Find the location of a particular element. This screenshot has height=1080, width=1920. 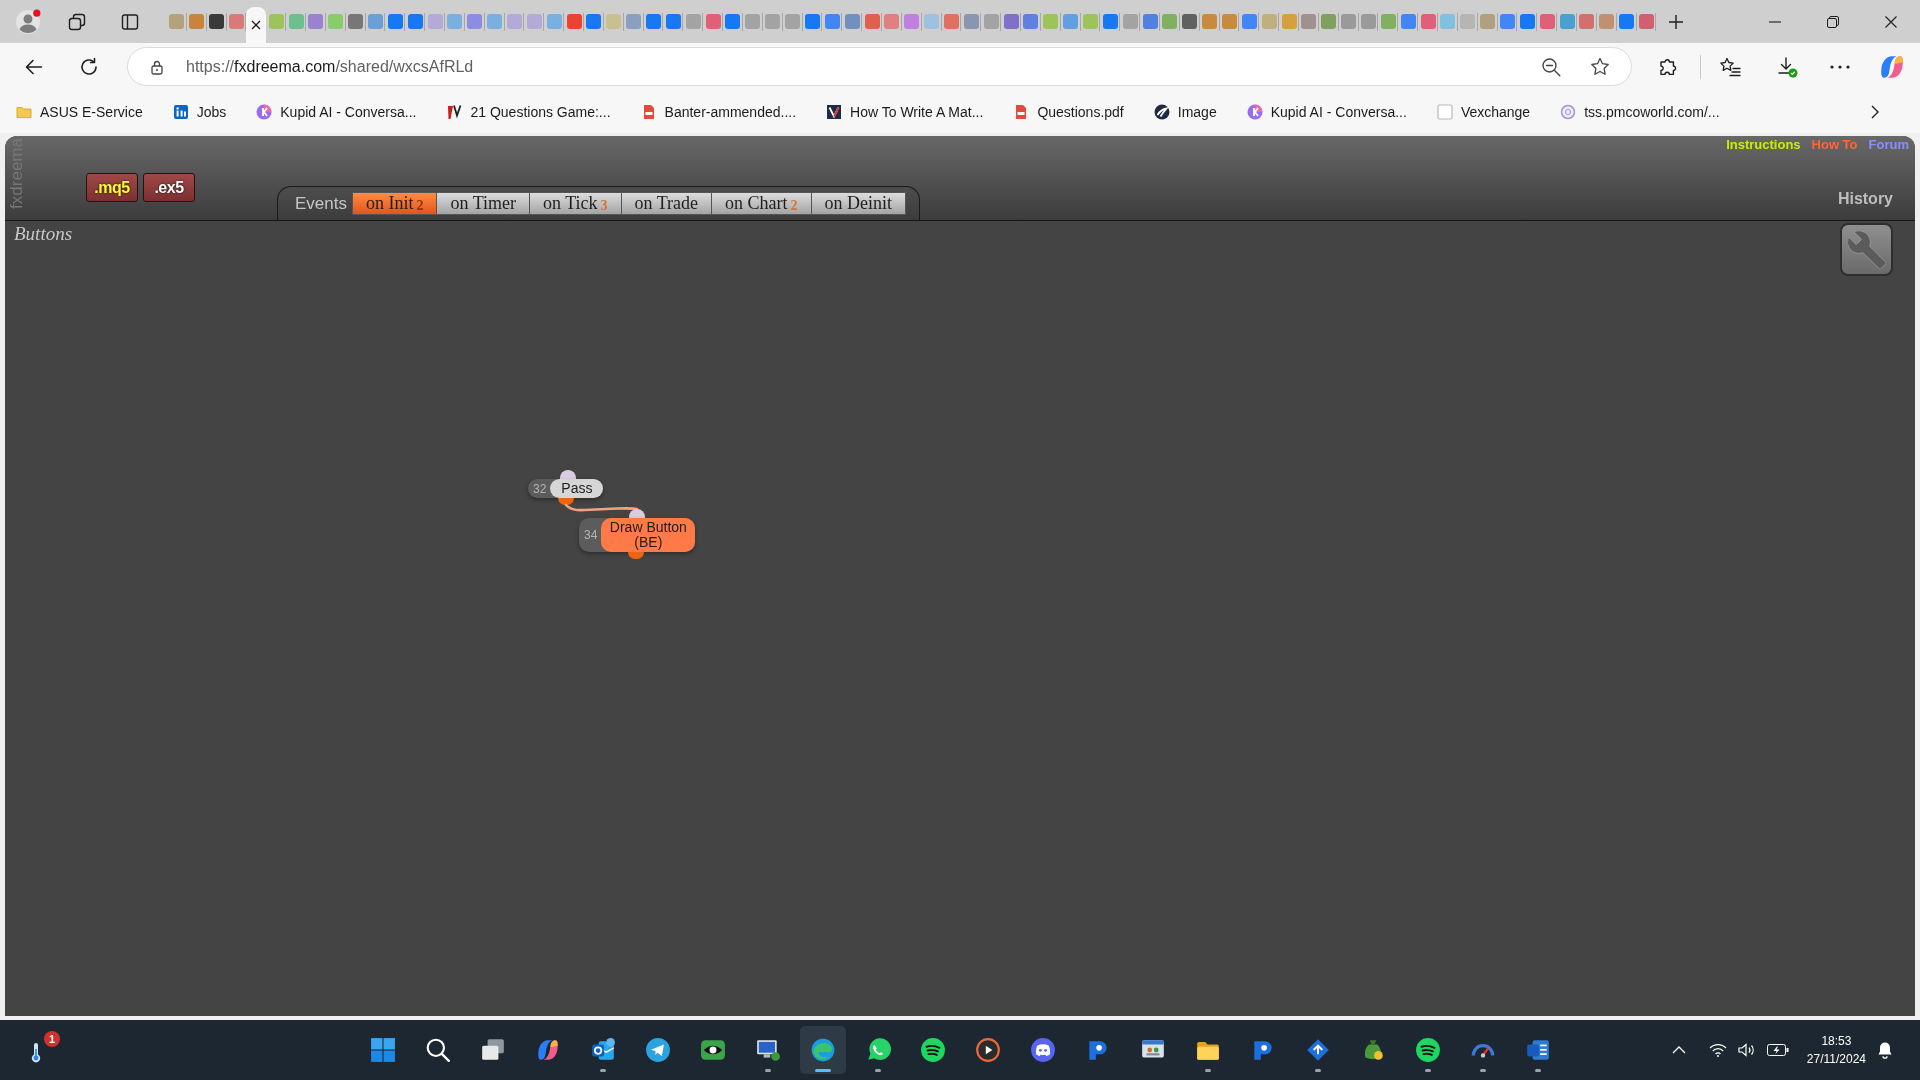

bookmark-link: ASUS E-Service is located at coordinates (79, 111).